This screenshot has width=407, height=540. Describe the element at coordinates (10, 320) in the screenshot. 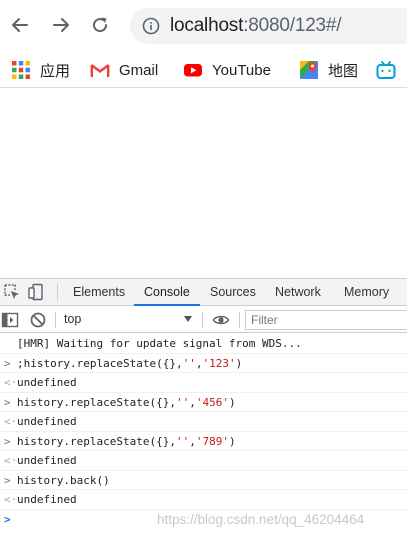

I see `sidebar-toggle-icon` at that location.